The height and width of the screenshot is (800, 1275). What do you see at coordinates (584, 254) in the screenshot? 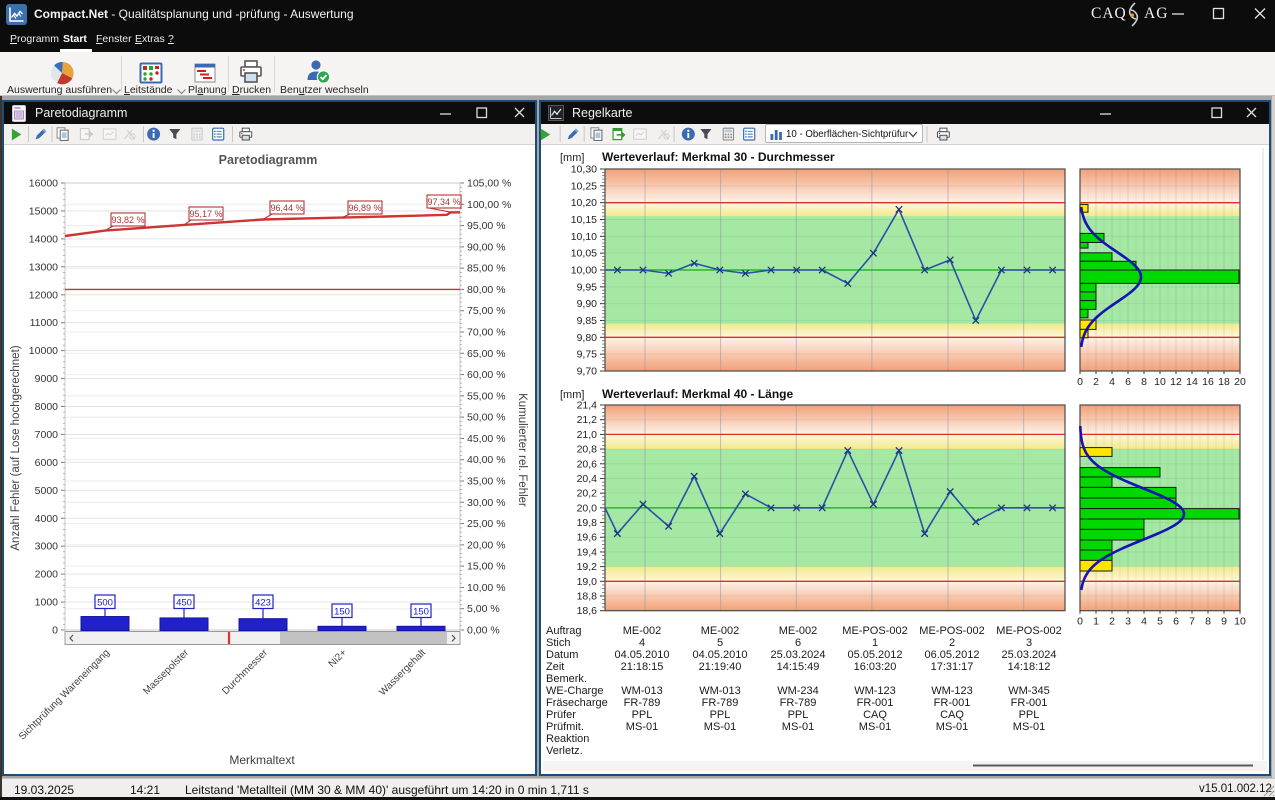
I see `svg-text: 10,05` at bounding box center [584, 254].